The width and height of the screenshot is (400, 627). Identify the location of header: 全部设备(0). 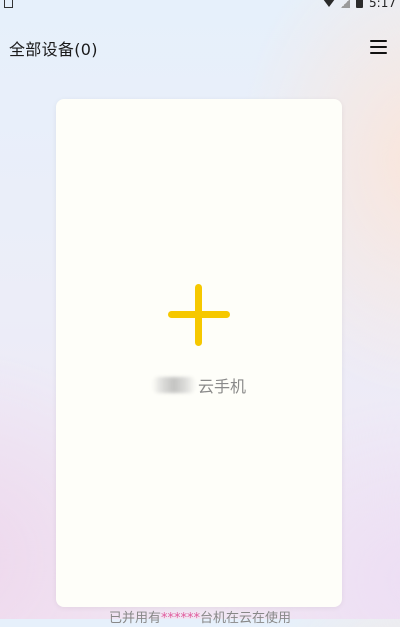
(200, 47).